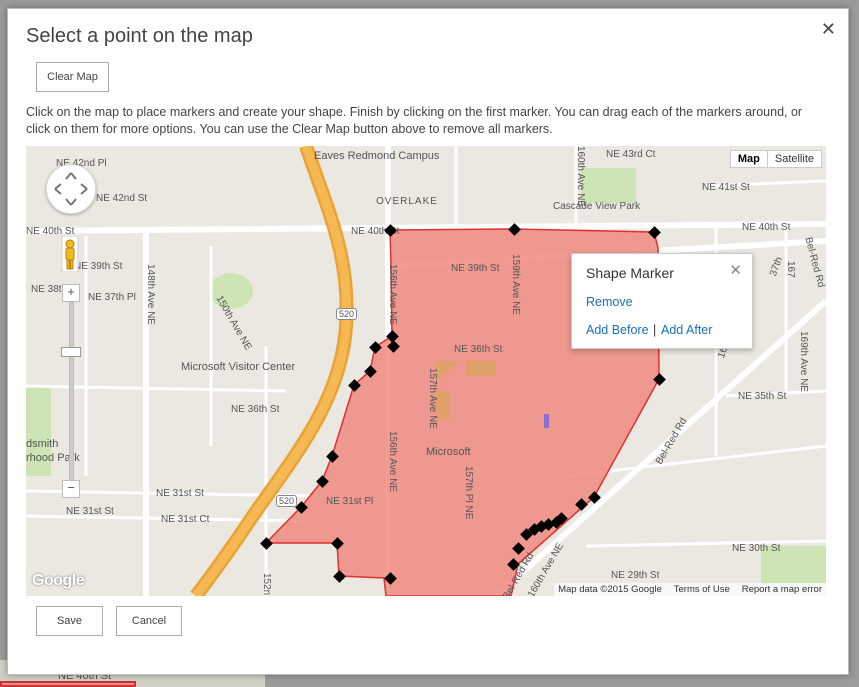 Image resolution: width=859 pixels, height=687 pixels. What do you see at coordinates (610, 589) in the screenshot?
I see `attribution-data: Map data ©2015 Google` at bounding box center [610, 589].